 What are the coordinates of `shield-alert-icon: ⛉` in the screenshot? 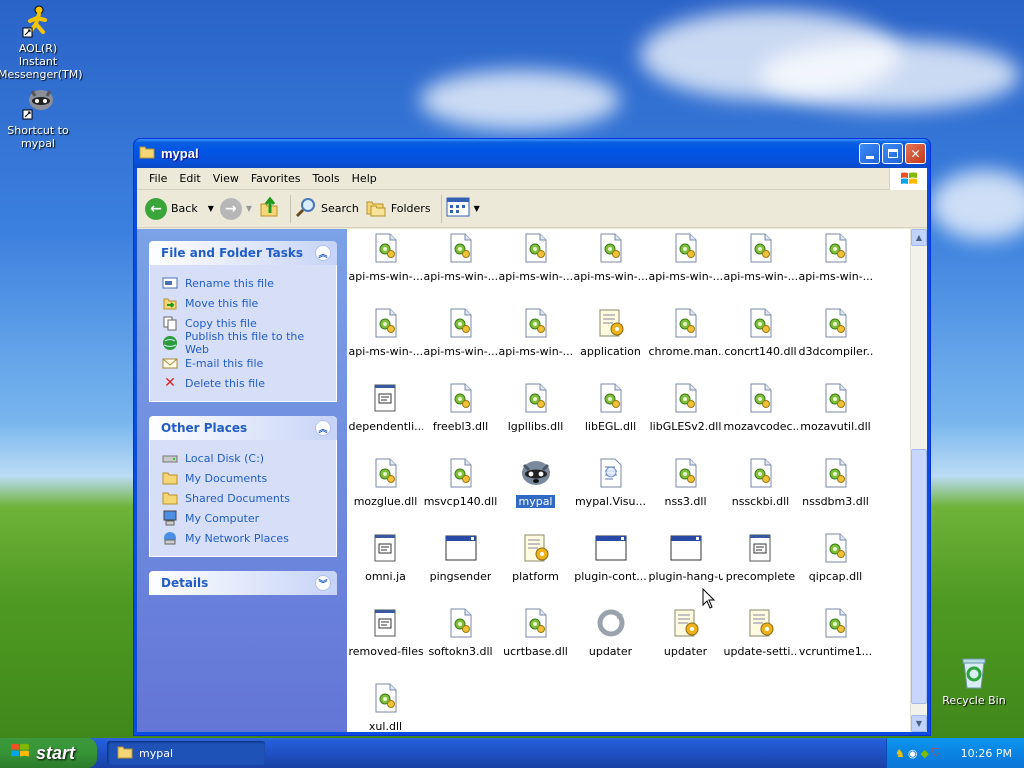 It's located at (936, 753).